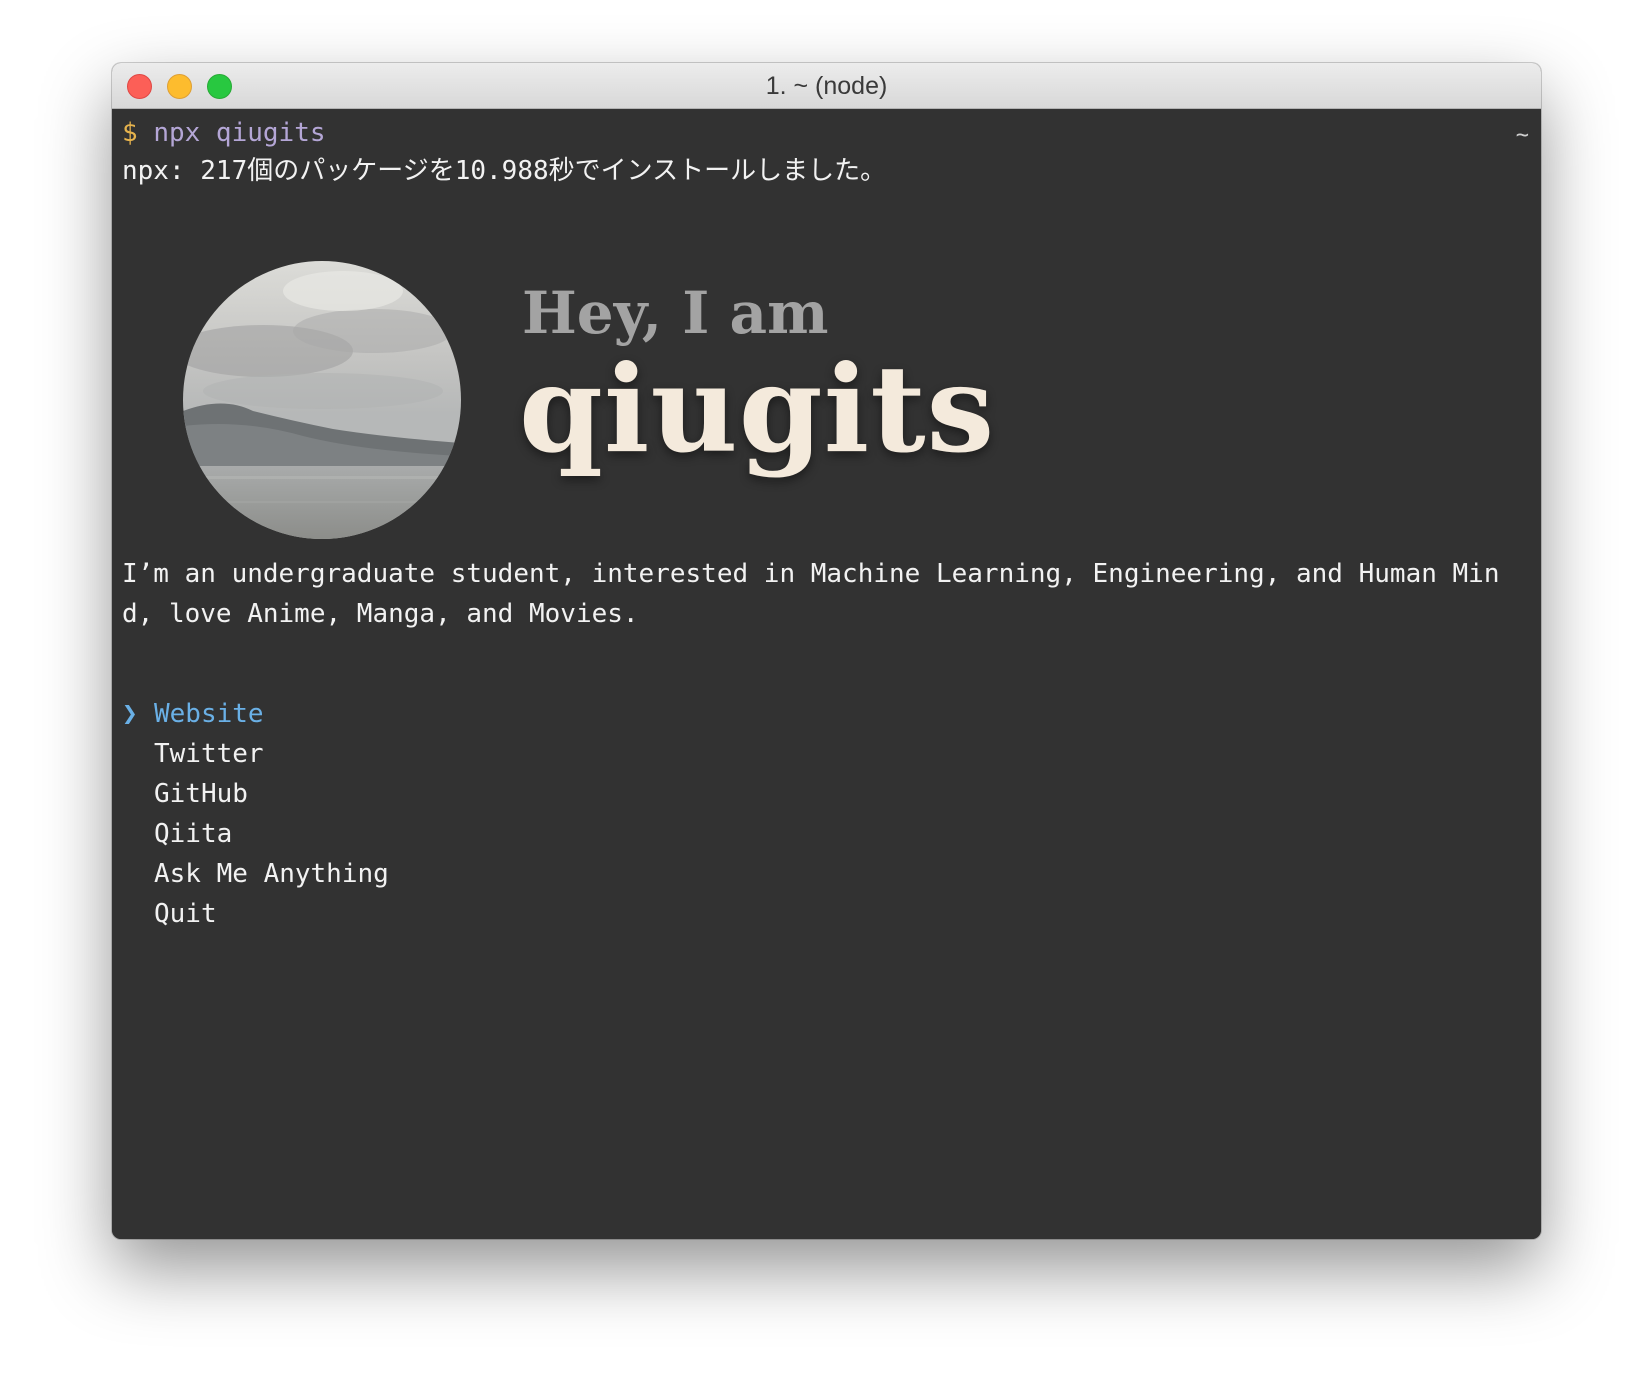 Image resolution: width=1652 pixels, height=1398 pixels. I want to click on menu-item-quit: Quit, so click(255, 914).